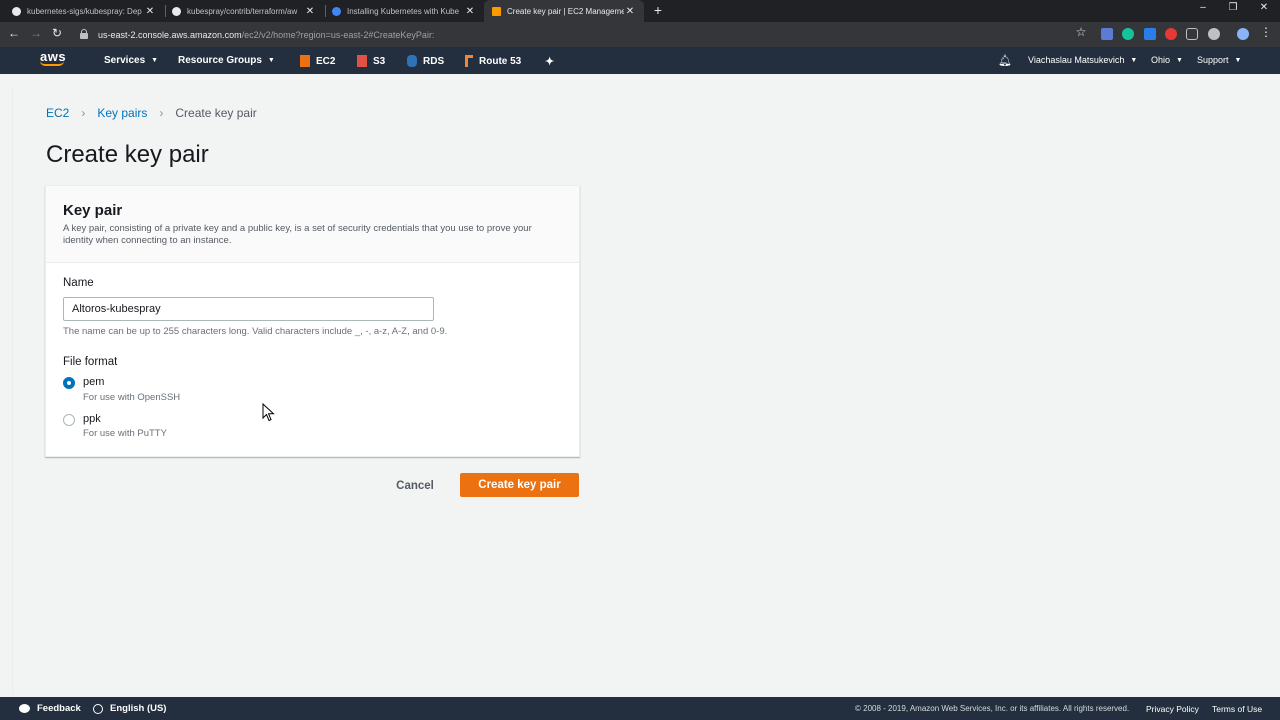 The width and height of the screenshot is (1280, 720). I want to click on option-ppk-label: ppk, so click(92, 419).